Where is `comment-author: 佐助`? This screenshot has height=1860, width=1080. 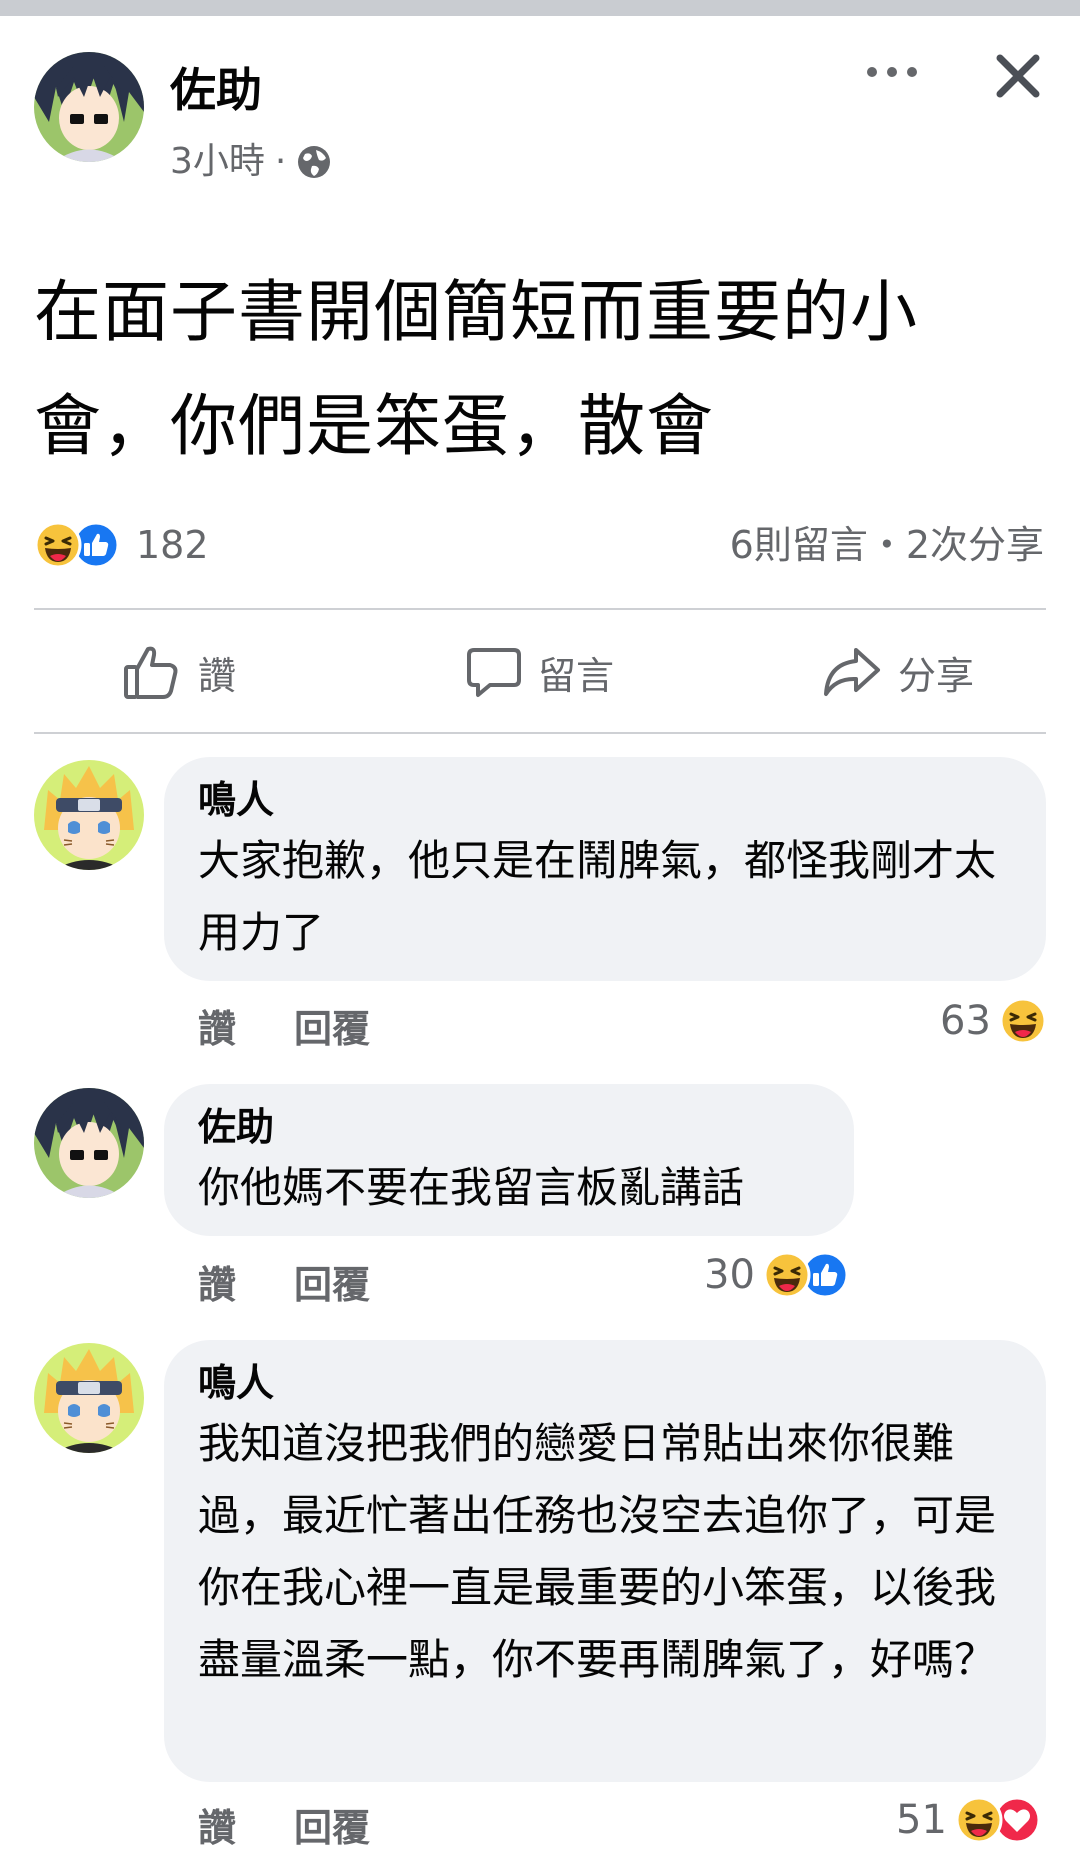 comment-author: 佐助 is located at coordinates (509, 1127).